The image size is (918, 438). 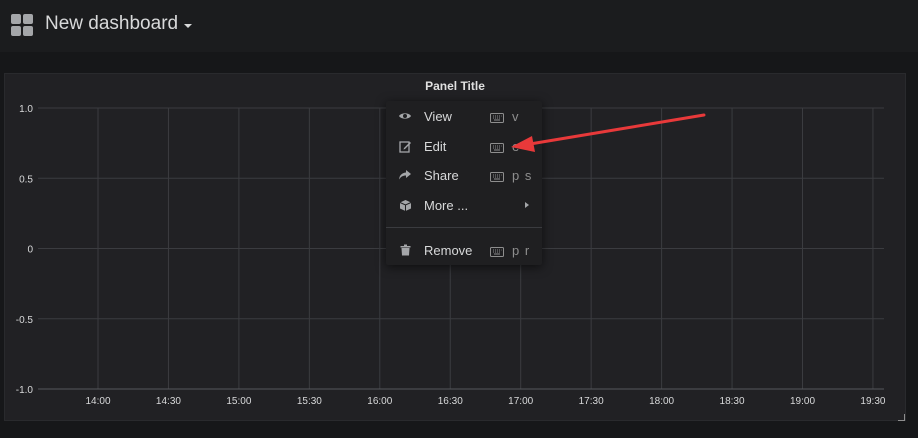 I want to click on x-tick-label: 18:30, so click(x=732, y=401).